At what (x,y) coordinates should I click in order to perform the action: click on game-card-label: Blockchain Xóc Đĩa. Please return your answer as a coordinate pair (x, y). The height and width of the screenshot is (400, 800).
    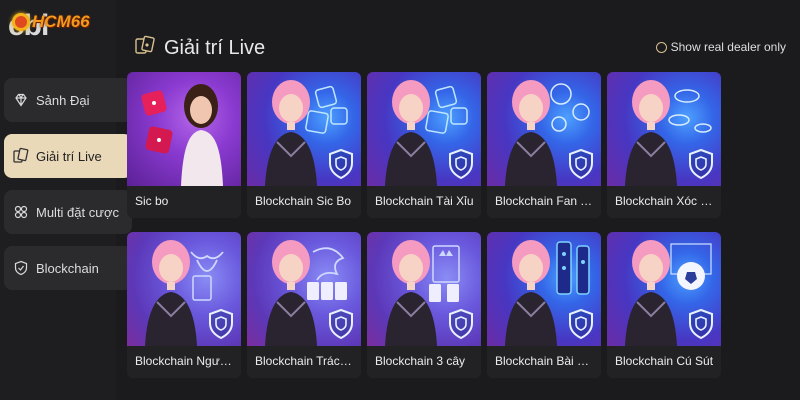
    Looking at the image, I should click on (664, 202).